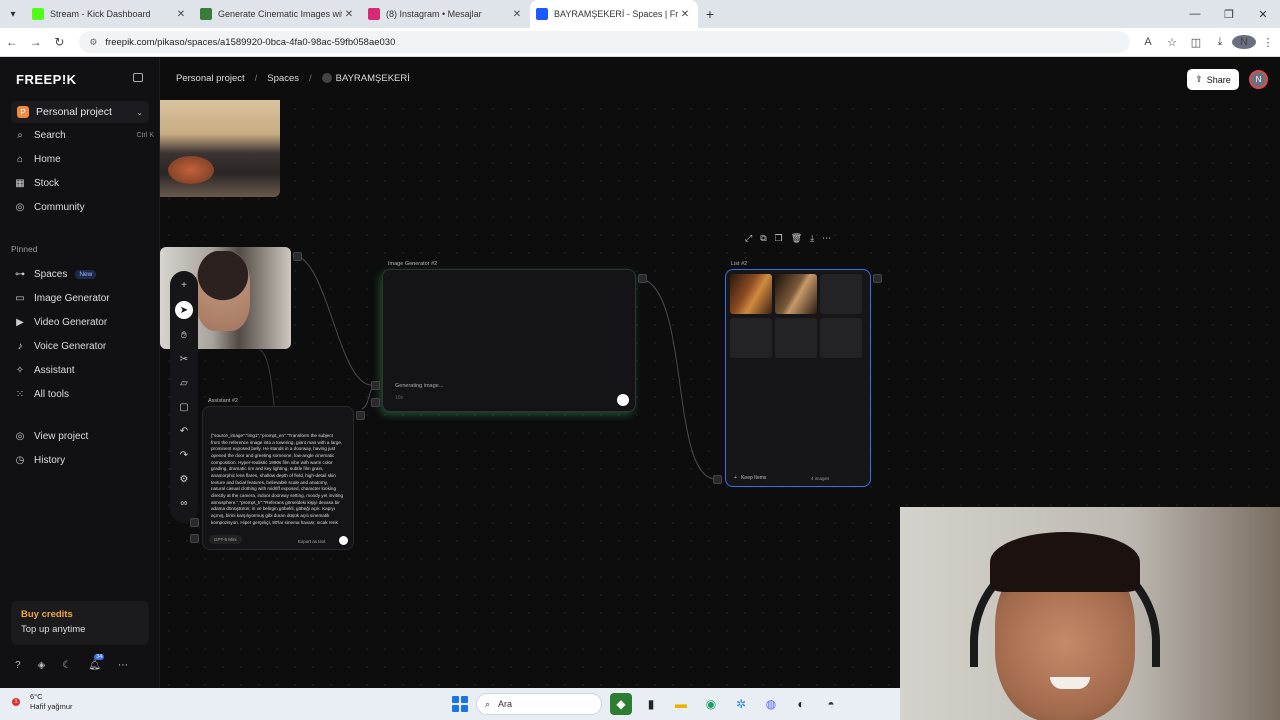  I want to click on browser-tab-kick: Stream - Kick Dashboard ✕, so click(110, 14).